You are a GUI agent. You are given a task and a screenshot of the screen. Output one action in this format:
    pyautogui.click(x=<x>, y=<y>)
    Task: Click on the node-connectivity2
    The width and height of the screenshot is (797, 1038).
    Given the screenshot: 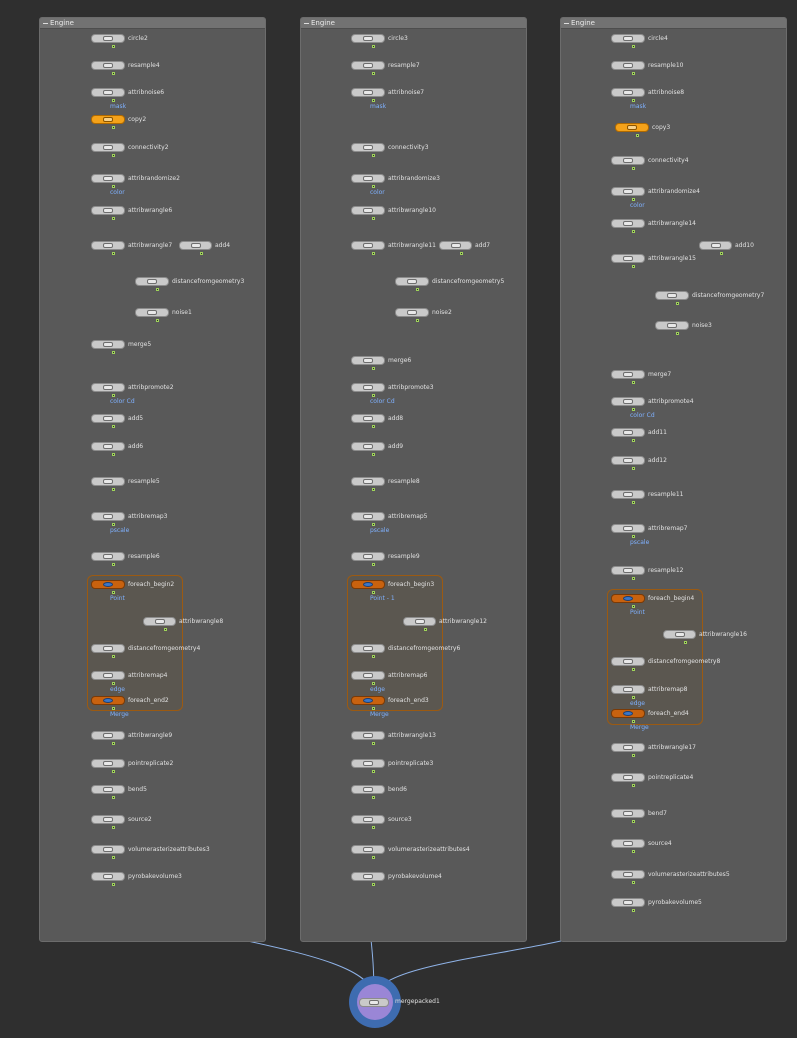 What is the action you would take?
    pyautogui.click(x=108, y=147)
    